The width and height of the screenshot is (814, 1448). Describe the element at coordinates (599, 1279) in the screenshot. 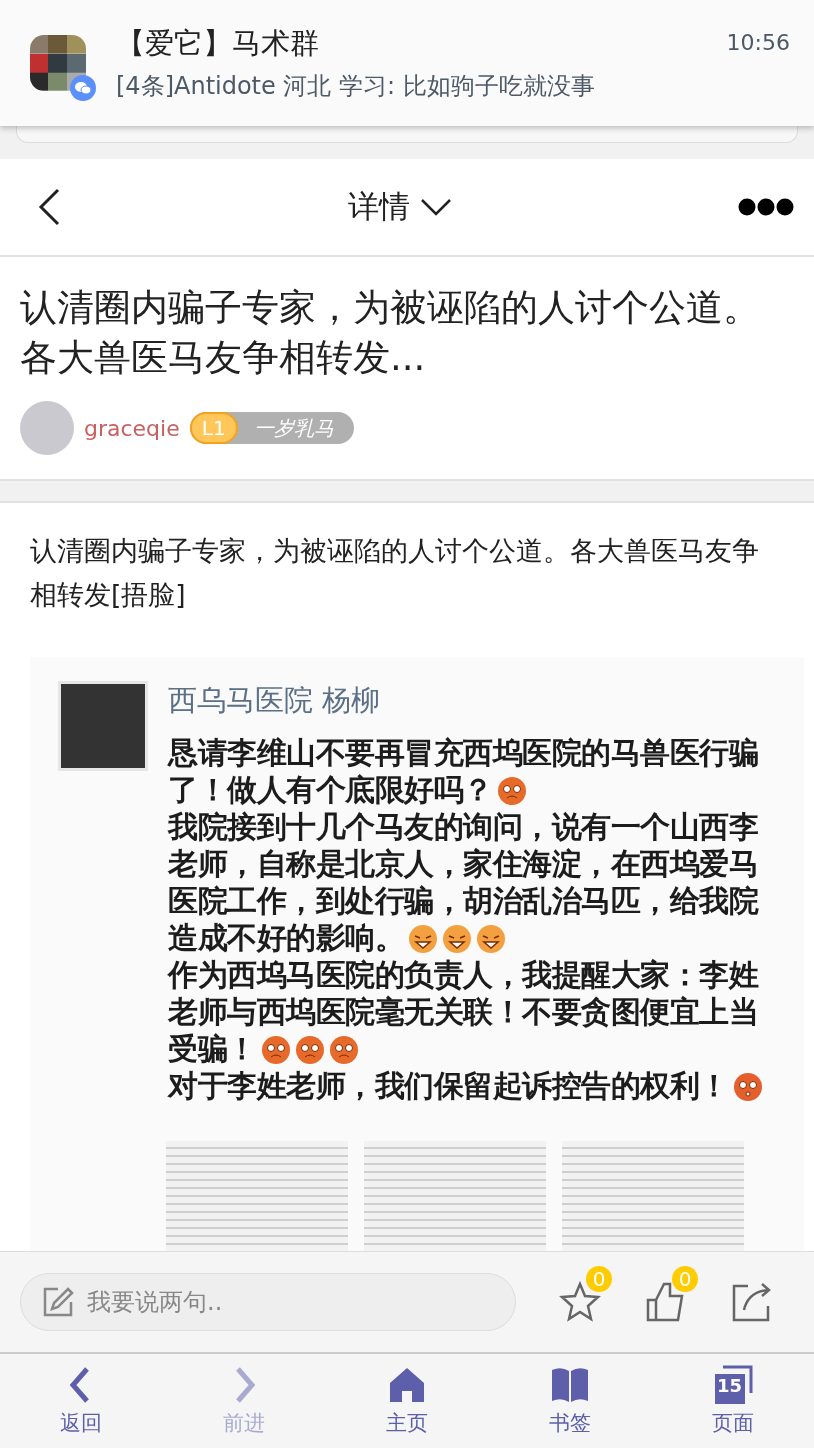

I see `favorite-count: 0` at that location.